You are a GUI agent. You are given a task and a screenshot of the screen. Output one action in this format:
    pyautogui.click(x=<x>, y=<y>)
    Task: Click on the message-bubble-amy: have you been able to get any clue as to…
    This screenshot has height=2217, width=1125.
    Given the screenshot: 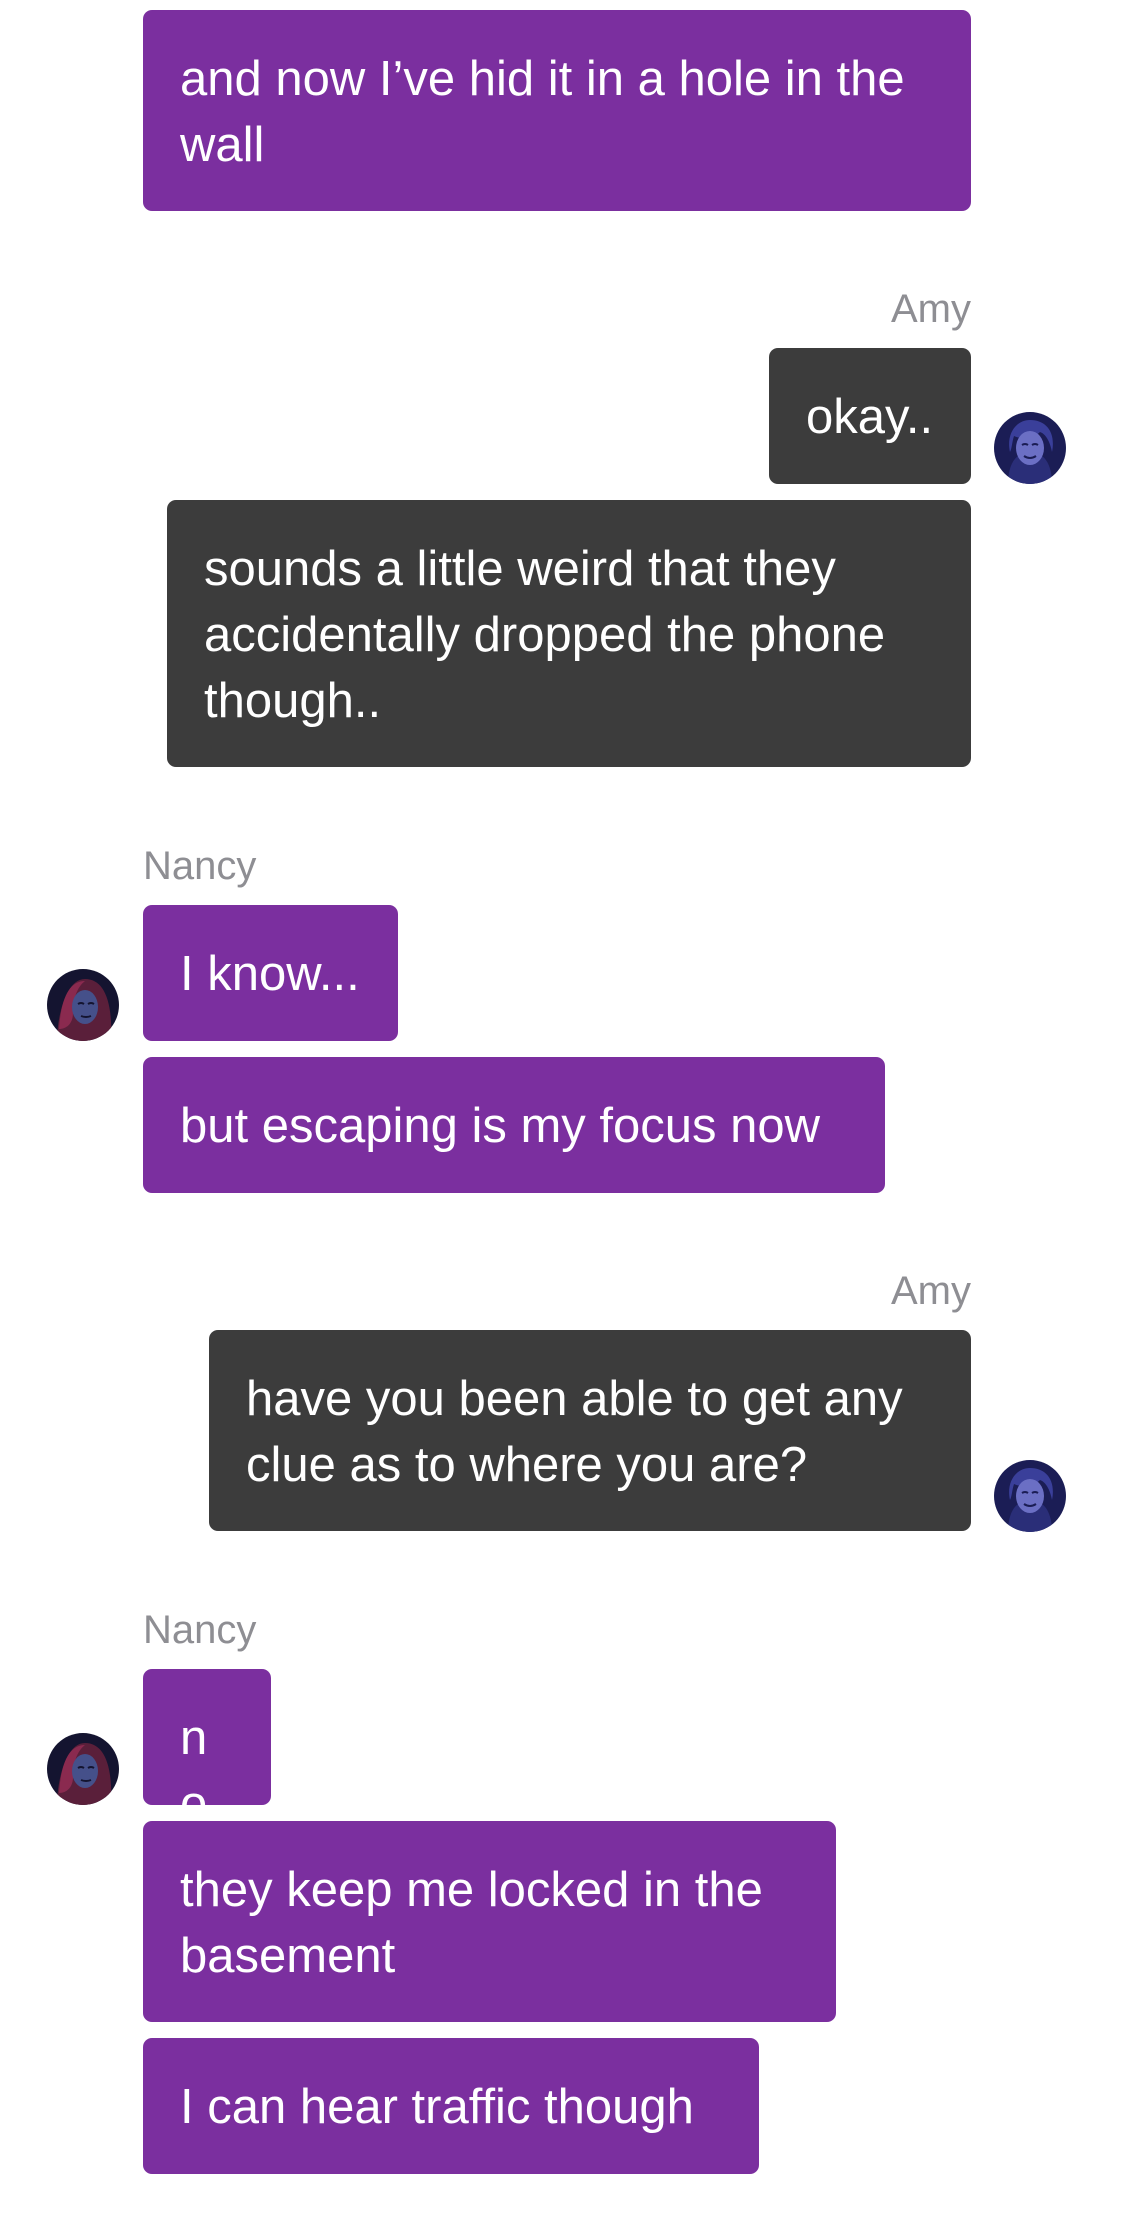 What is the action you would take?
    pyautogui.click(x=590, y=1430)
    